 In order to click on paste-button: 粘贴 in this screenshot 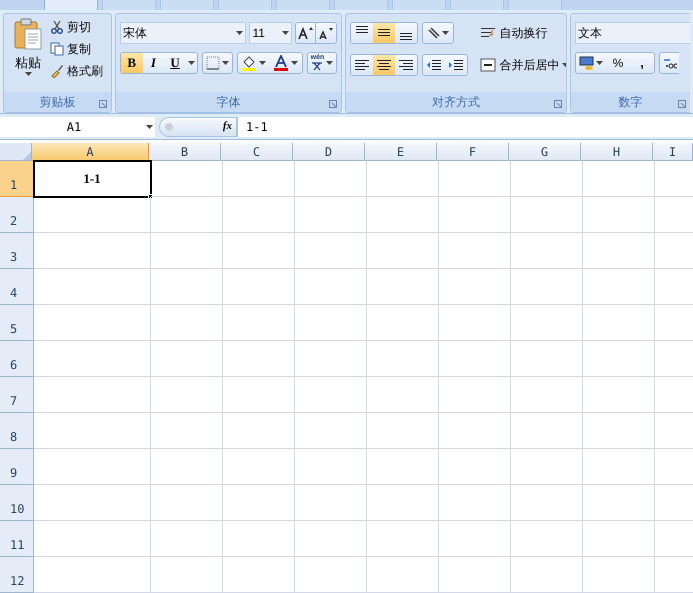, I will do `click(28, 55)`.